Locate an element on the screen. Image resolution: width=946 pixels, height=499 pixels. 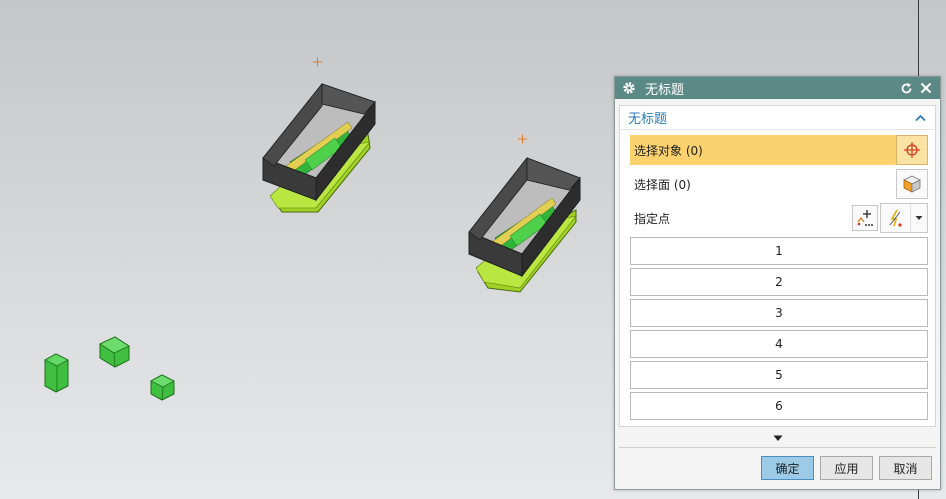
list-item: 6 is located at coordinates (779, 406).